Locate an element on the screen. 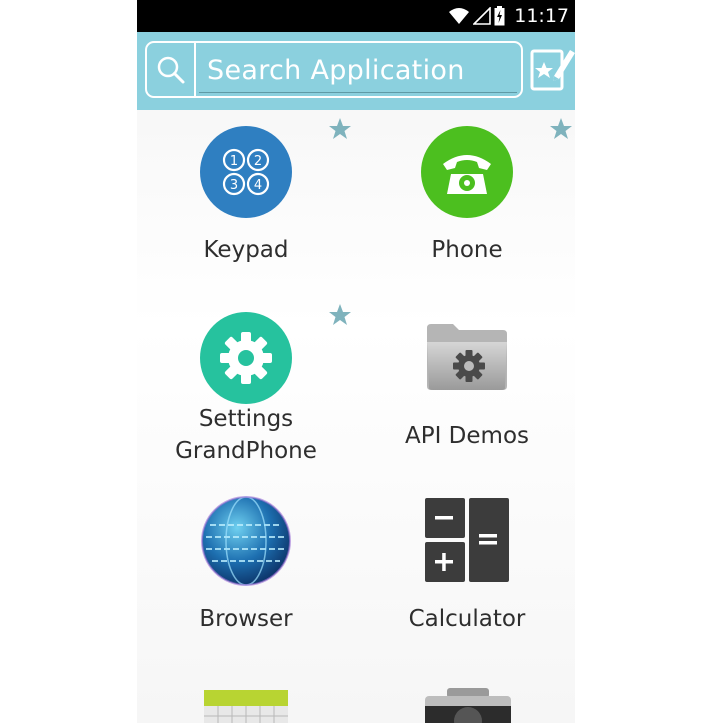 The image size is (723, 723). app-settings-grandphone: Settings GrandPhone is located at coordinates (246, 392).